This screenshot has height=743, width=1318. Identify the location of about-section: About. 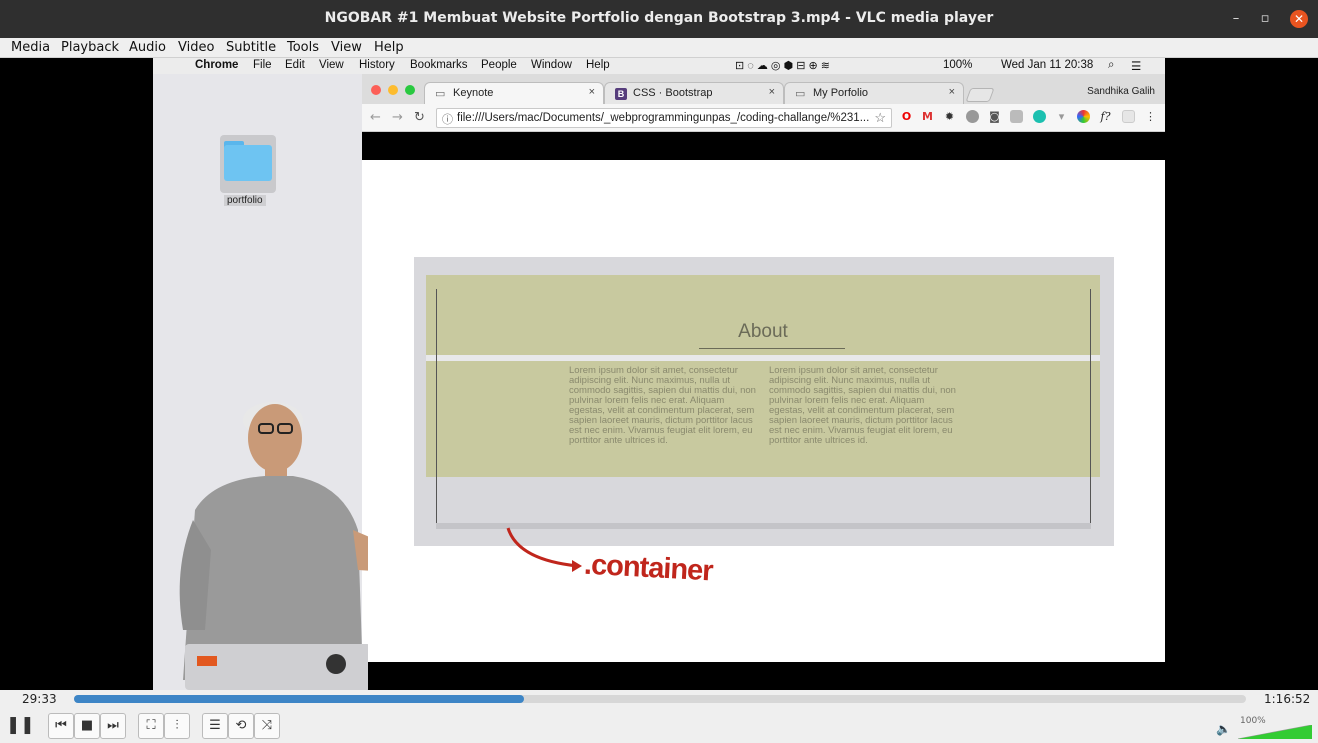
(763, 315).